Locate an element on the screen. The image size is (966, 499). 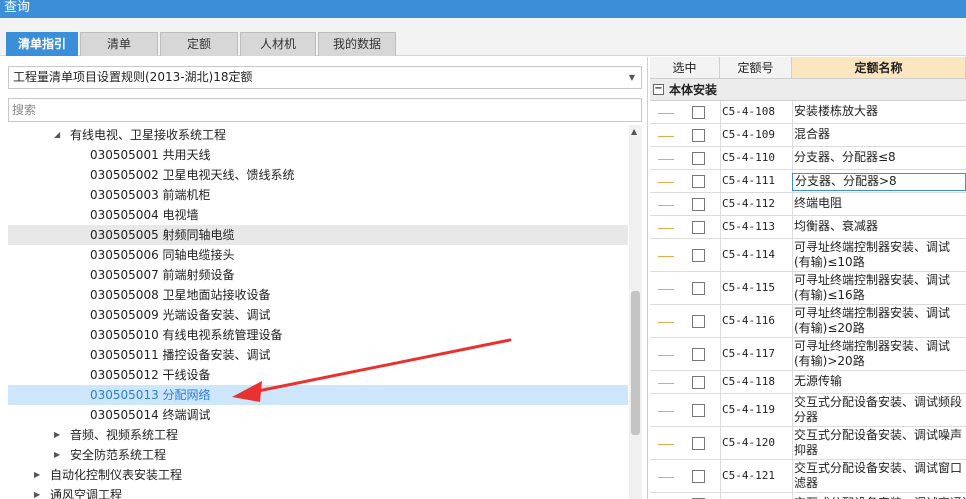
tab-labor-material: 人材机 is located at coordinates (278, 44).